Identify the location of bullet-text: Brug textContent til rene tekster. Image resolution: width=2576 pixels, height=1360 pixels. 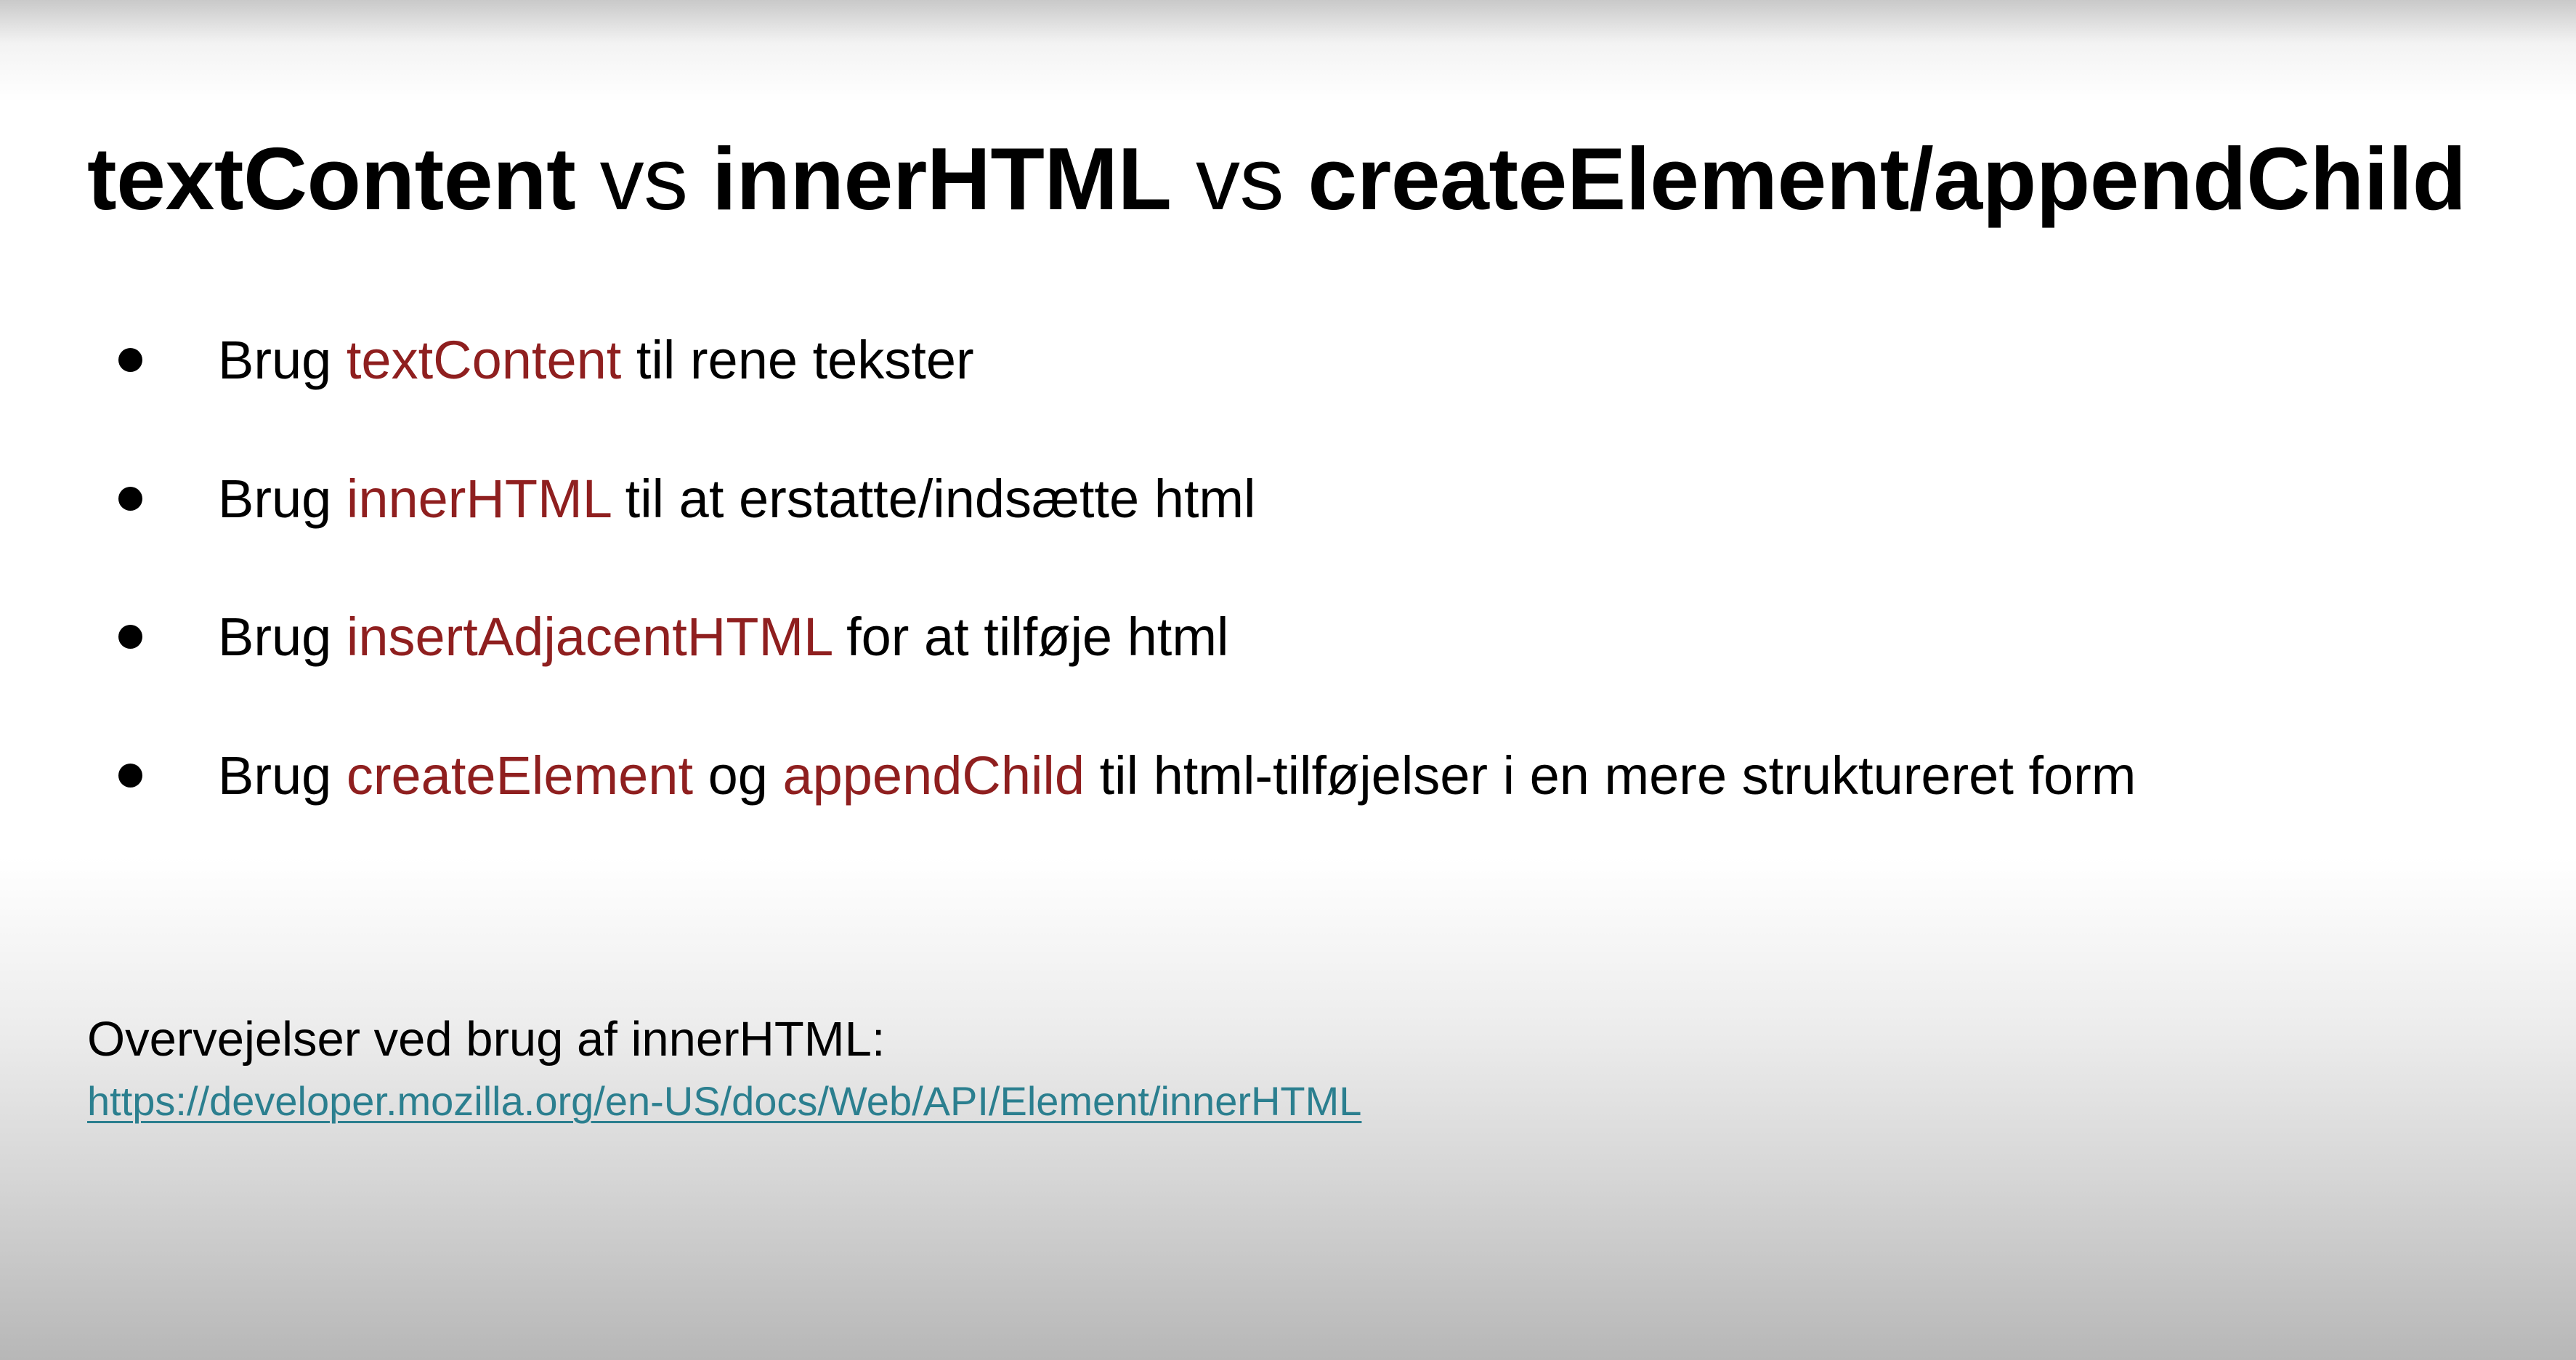
(596, 360).